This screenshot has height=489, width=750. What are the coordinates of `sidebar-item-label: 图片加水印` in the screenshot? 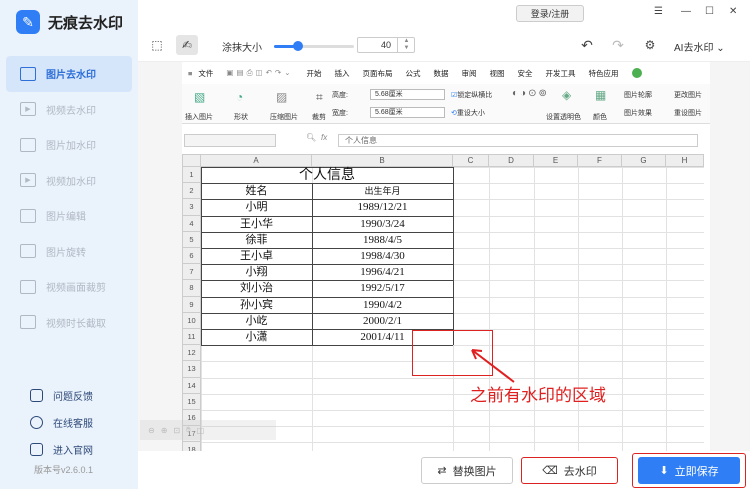 It's located at (71, 147).